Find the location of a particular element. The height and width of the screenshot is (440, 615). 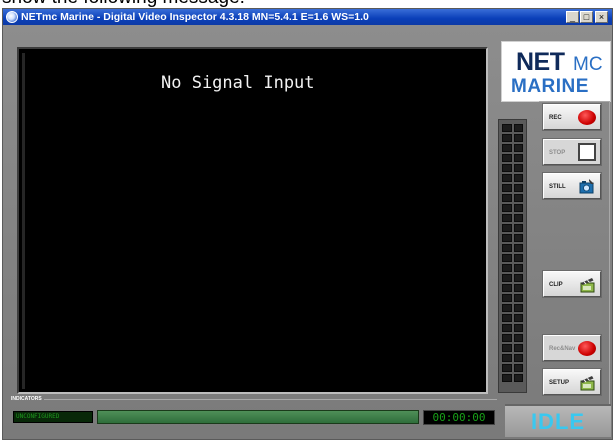

record-icon is located at coordinates (587, 117).